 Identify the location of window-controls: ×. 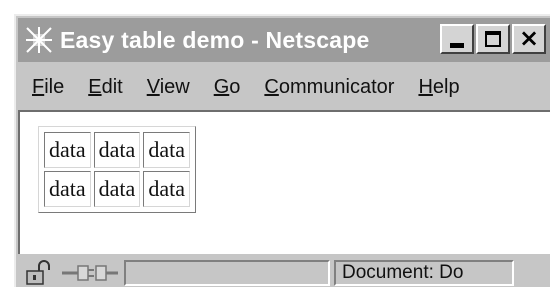
(493, 39).